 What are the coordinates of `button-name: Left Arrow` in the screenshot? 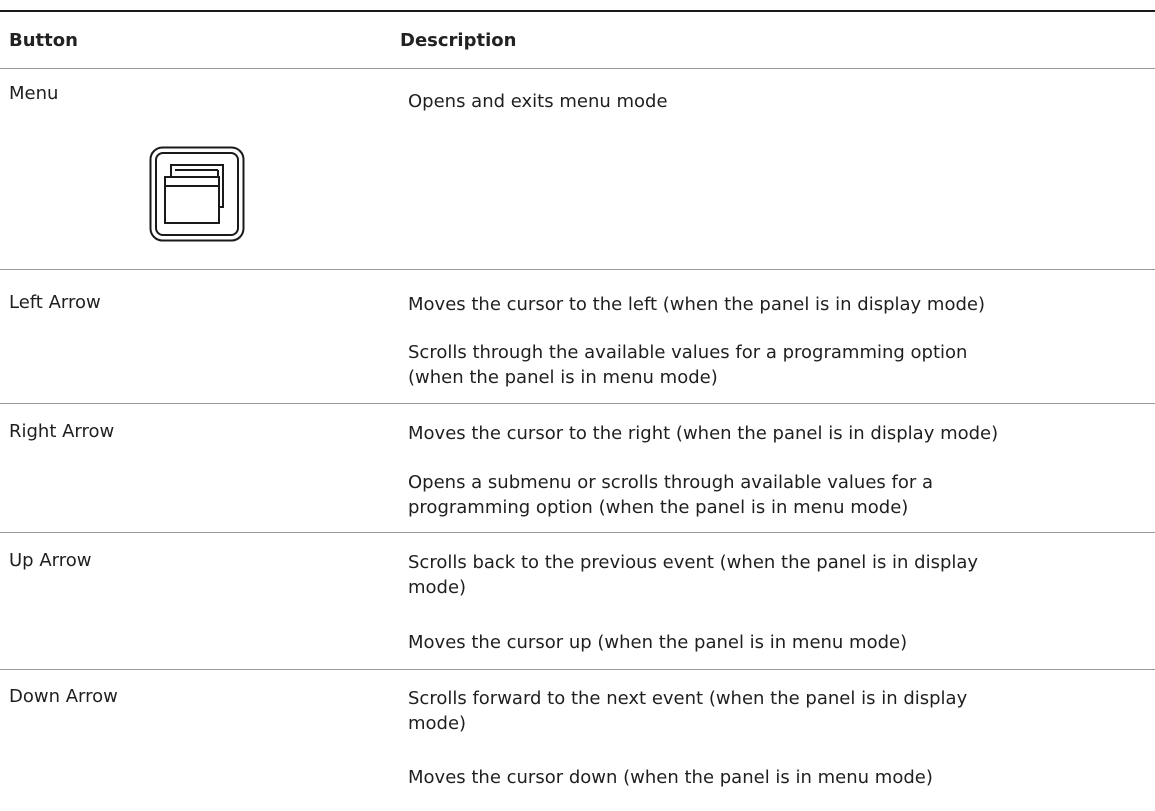 It's located at (55, 302).